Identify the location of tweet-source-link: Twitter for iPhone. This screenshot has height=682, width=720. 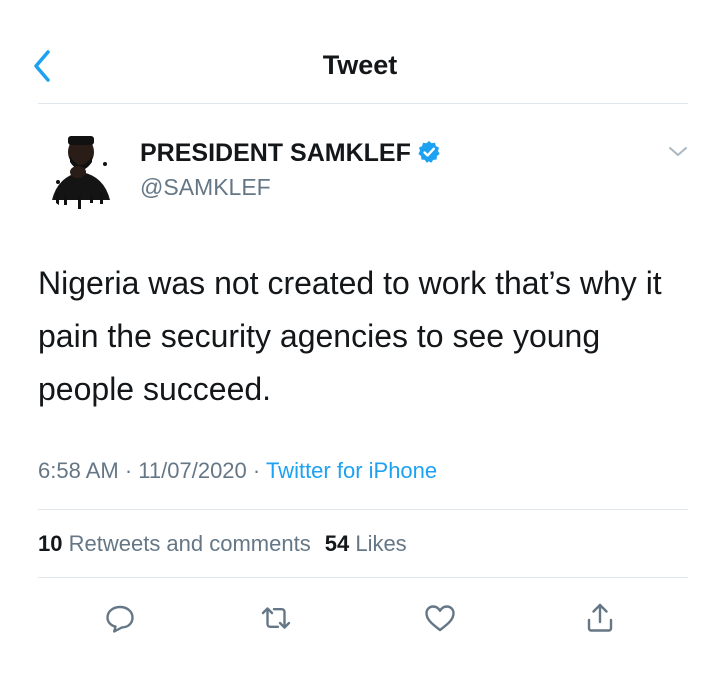
(351, 470).